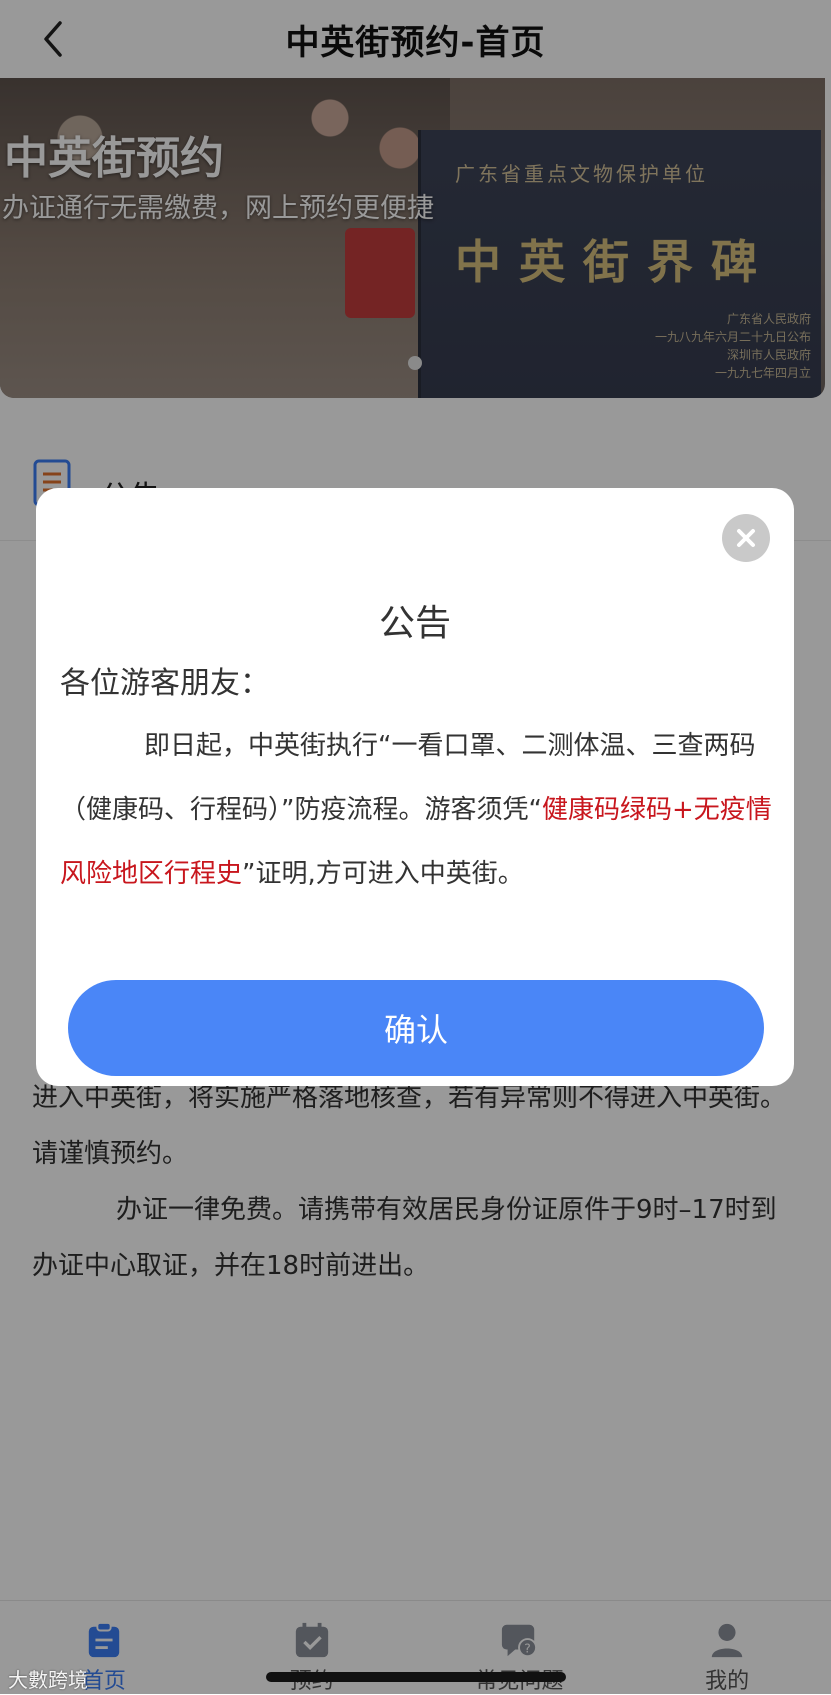  I want to click on home-indicator, so click(416, 1677).